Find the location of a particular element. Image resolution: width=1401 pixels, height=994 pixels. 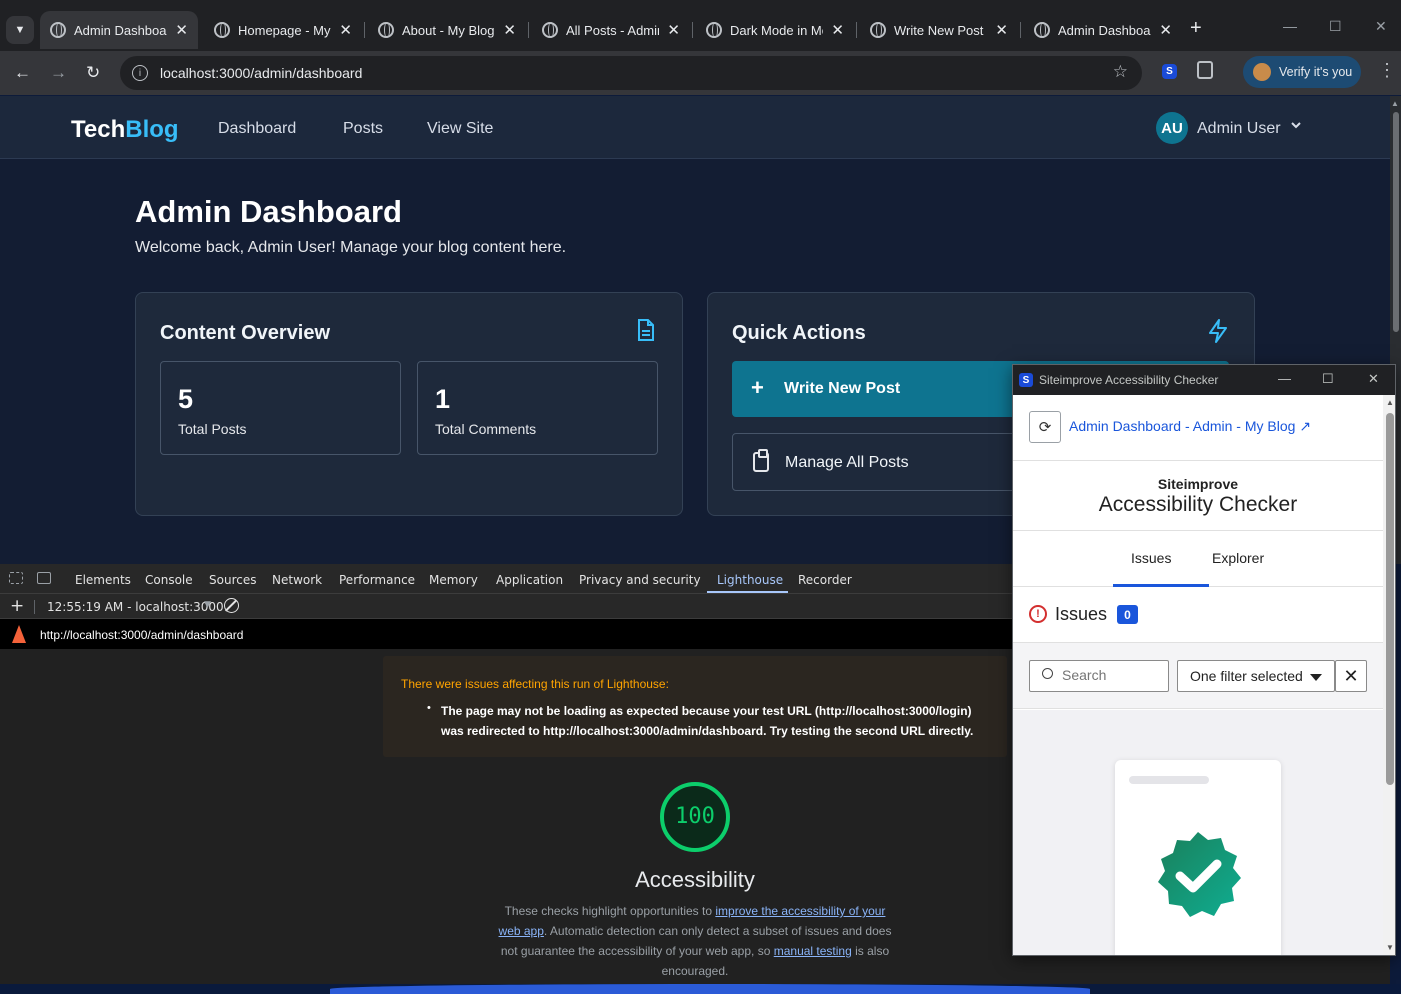

tab-performance: Performance is located at coordinates (377, 580).